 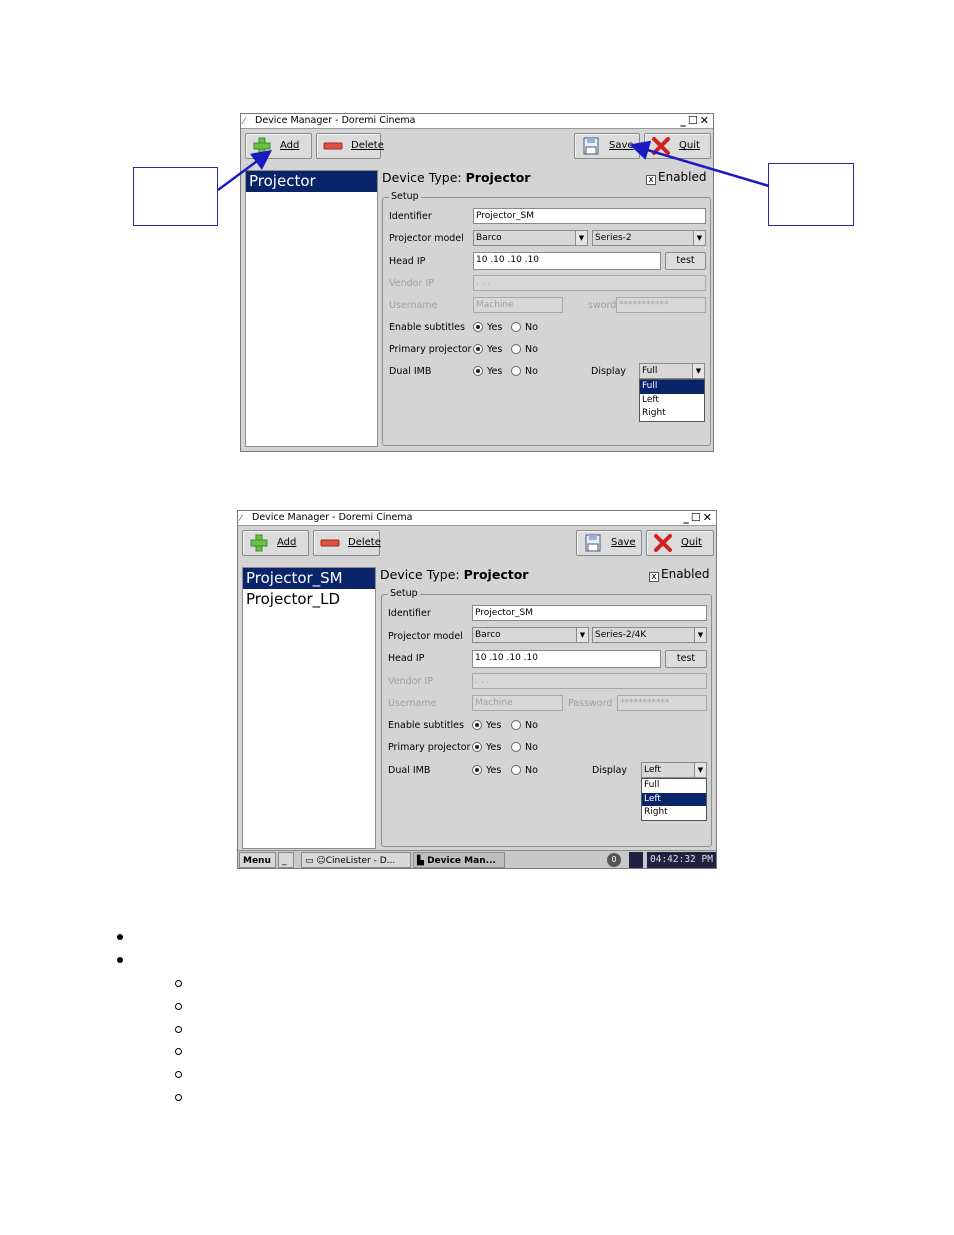 I want to click on callout-box-left, so click(x=175, y=196).